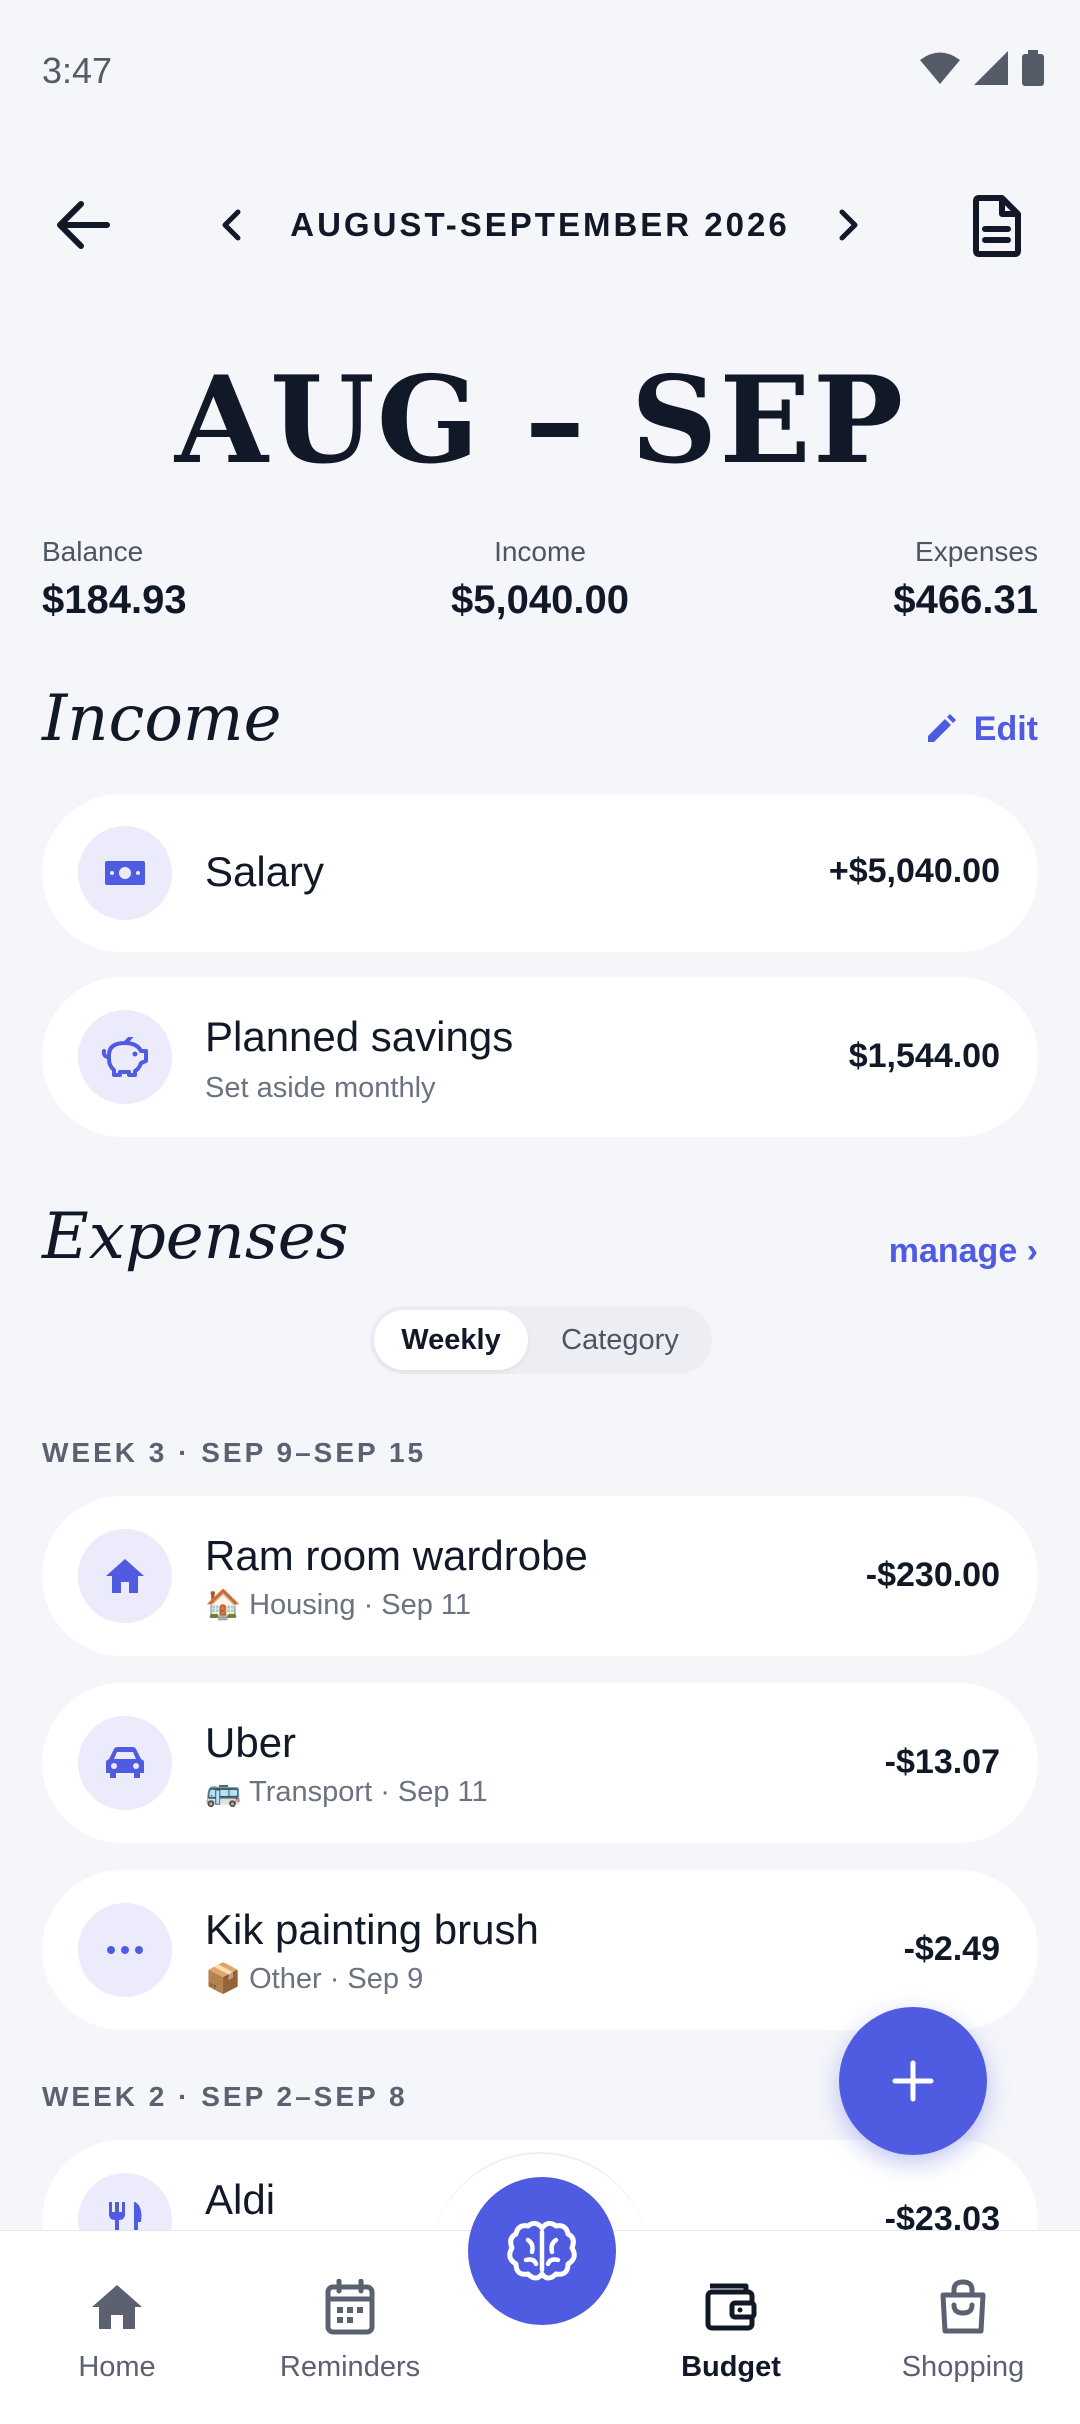 This screenshot has width=1080, height=2424. Describe the element at coordinates (117, 2367) in the screenshot. I see `nav-item-label: Home` at that location.